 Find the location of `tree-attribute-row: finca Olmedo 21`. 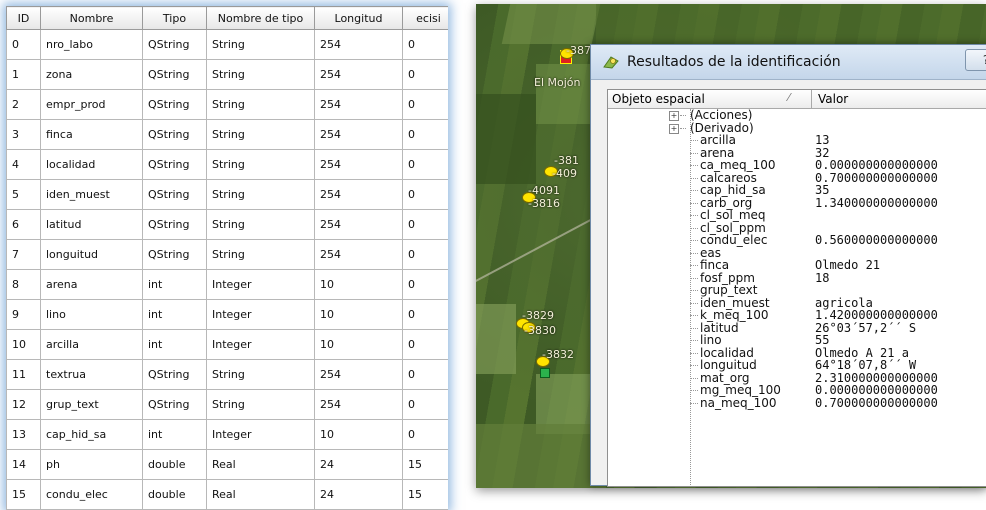

tree-attribute-row: finca Olmedo 21 is located at coordinates (797, 265).